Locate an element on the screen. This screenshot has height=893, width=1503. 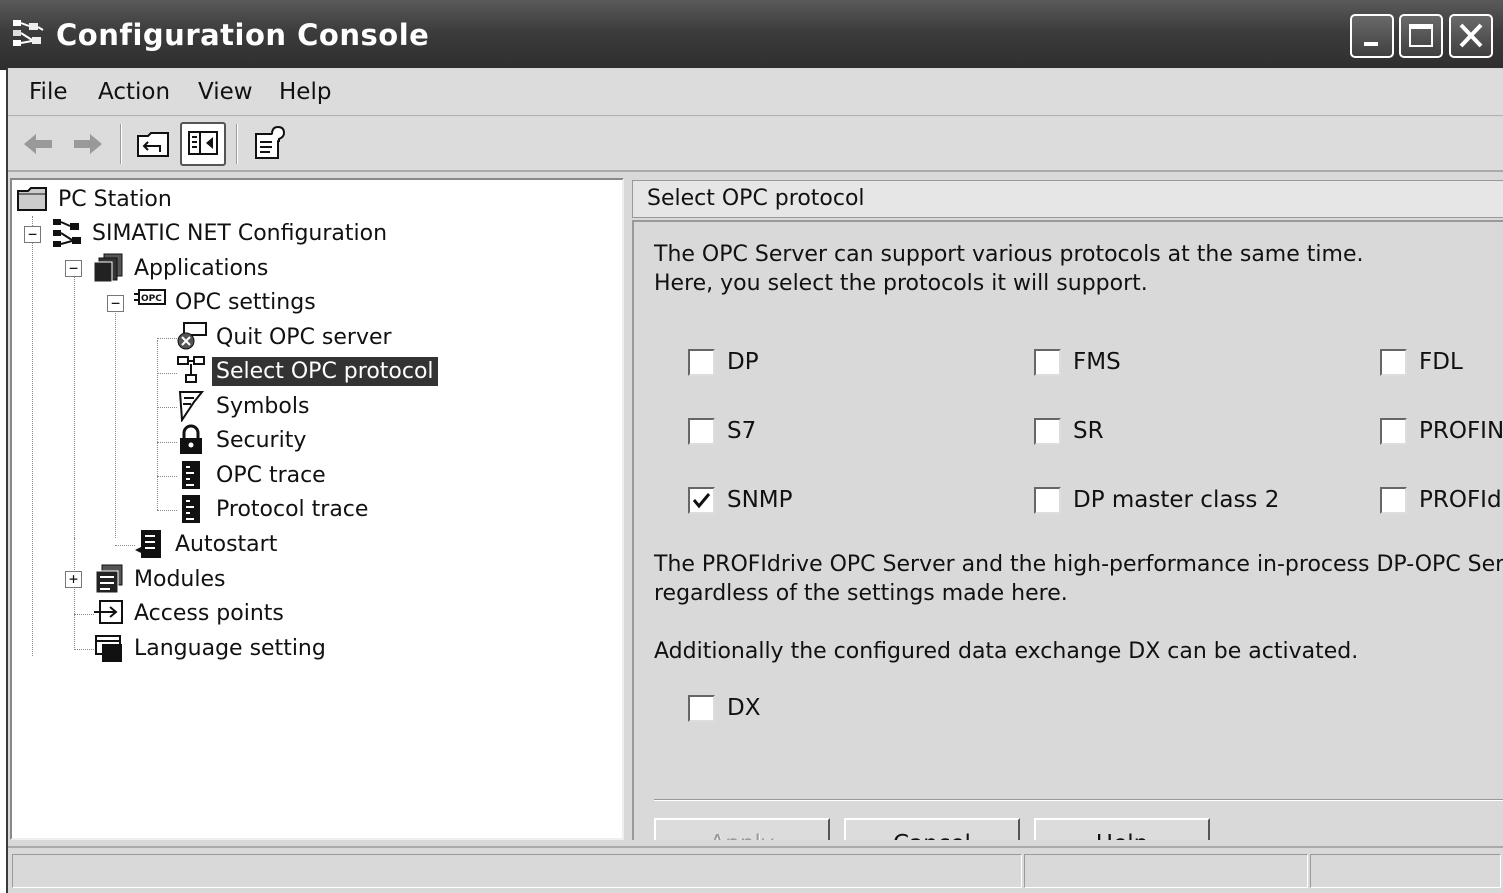
menu-view: View is located at coordinates (225, 92).